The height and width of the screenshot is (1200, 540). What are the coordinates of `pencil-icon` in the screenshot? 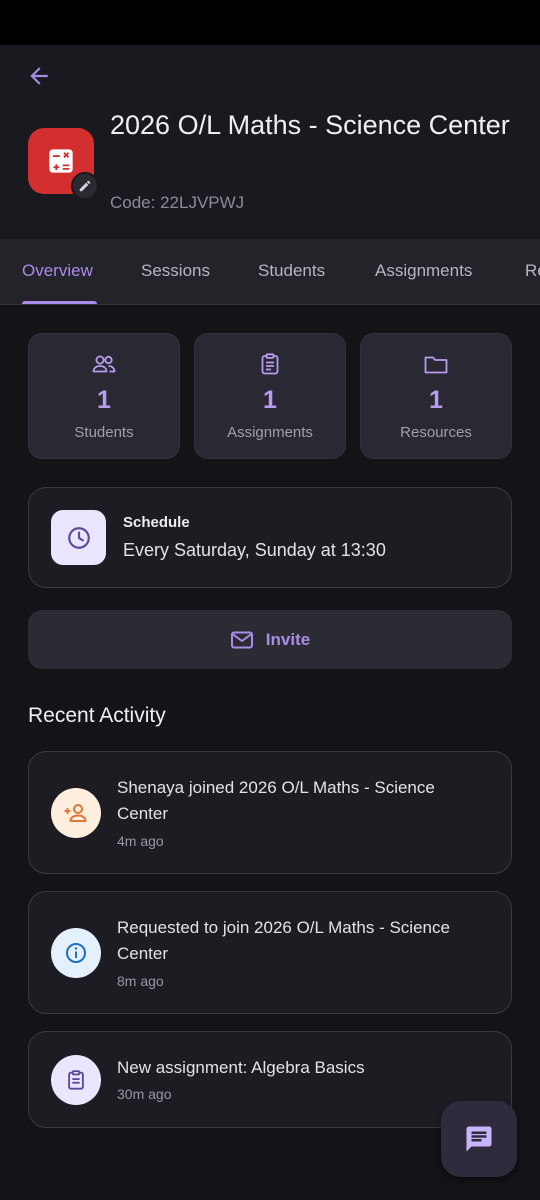 It's located at (85, 186).